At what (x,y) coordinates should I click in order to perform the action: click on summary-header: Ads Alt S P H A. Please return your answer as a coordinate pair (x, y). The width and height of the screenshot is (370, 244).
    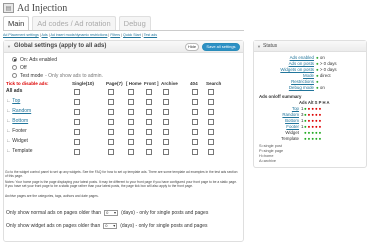
    Looking at the image, I should click on (314, 102).